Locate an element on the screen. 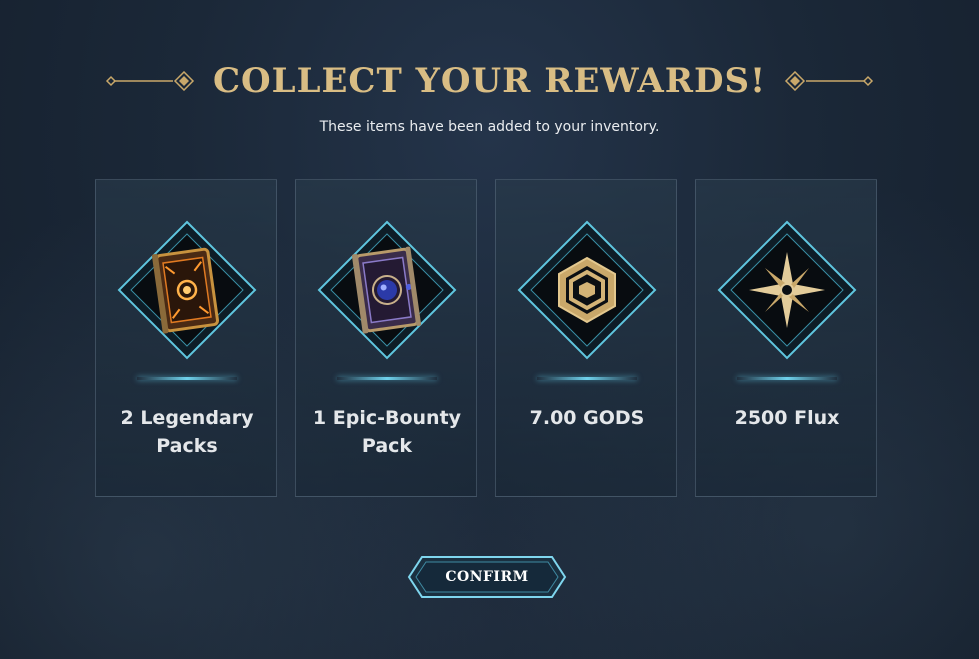 The height and width of the screenshot is (659, 979). reward-card: 1 Epic-Bounty Pack is located at coordinates (386, 338).